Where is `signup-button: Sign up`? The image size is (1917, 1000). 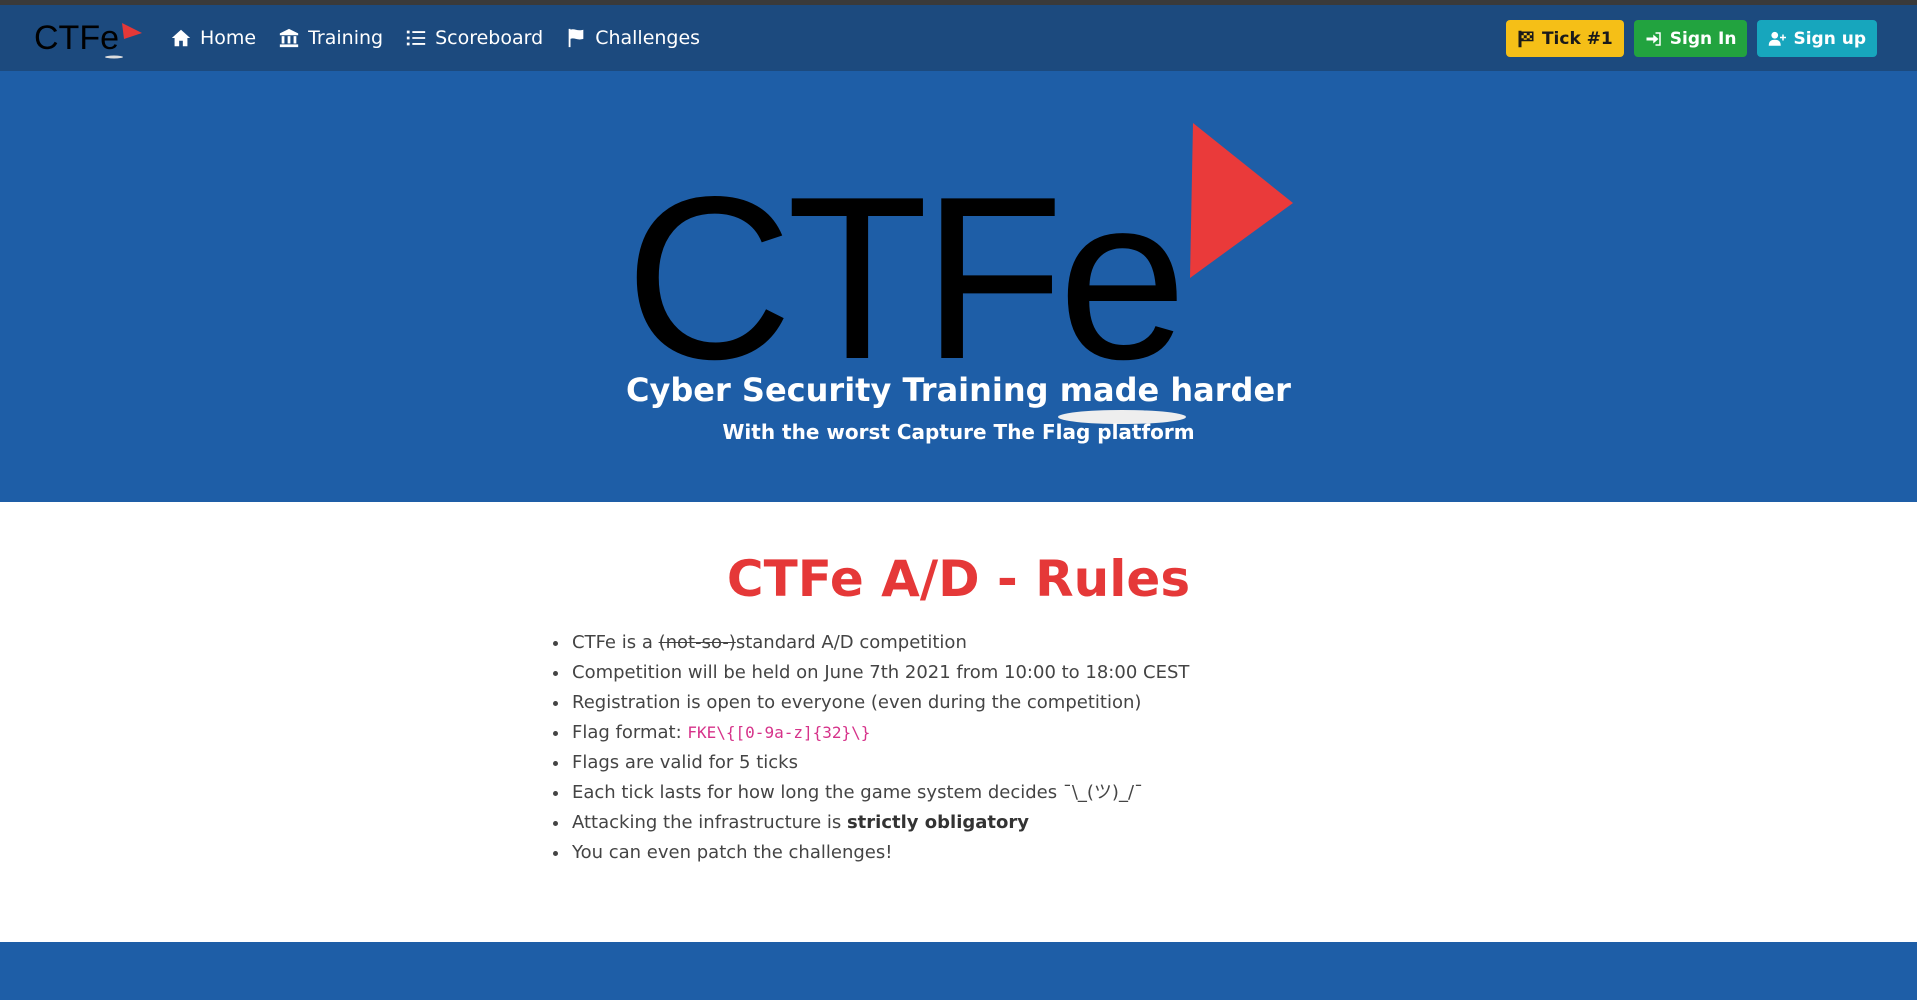 signup-button: Sign up is located at coordinates (1817, 38).